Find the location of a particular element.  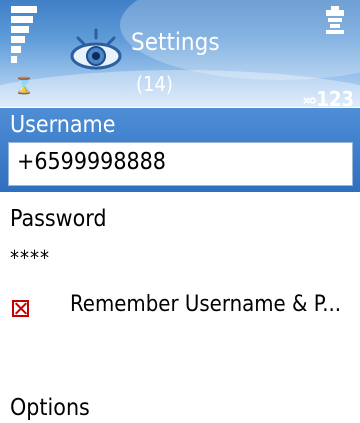

options-softkey: Options is located at coordinates (50, 408).